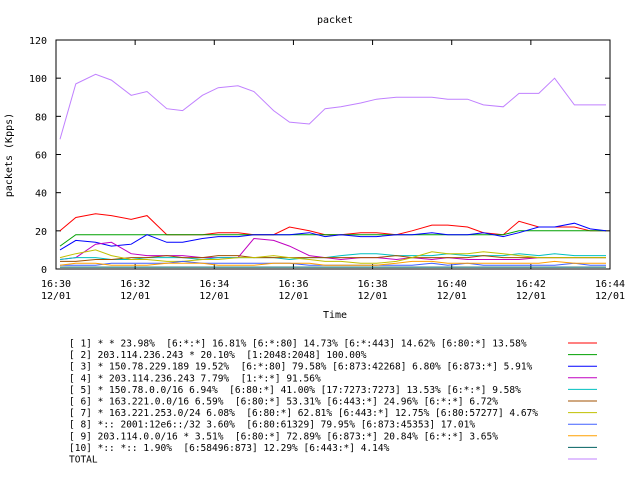 The image size is (640, 480). I want to click on x-tick-label-date-4: 12/01, so click(373, 296).